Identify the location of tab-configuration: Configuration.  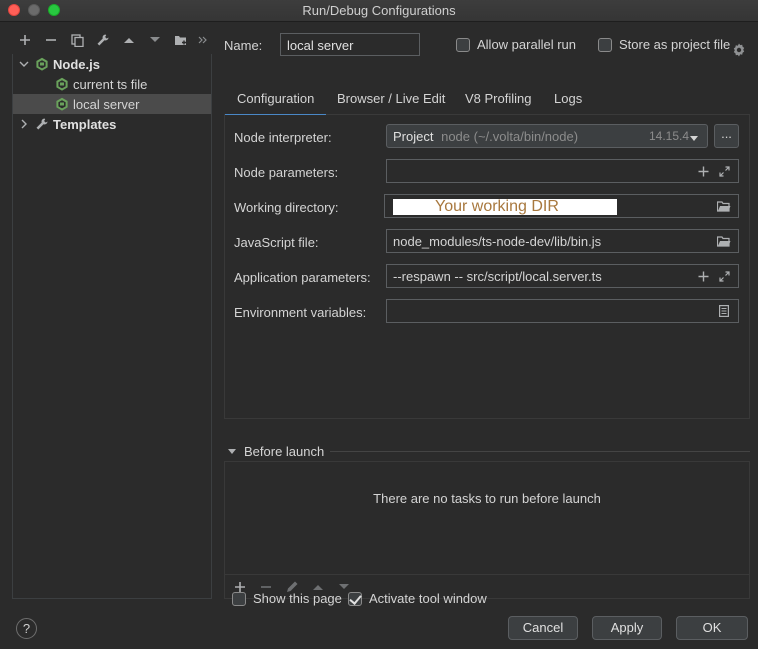
(275, 104).